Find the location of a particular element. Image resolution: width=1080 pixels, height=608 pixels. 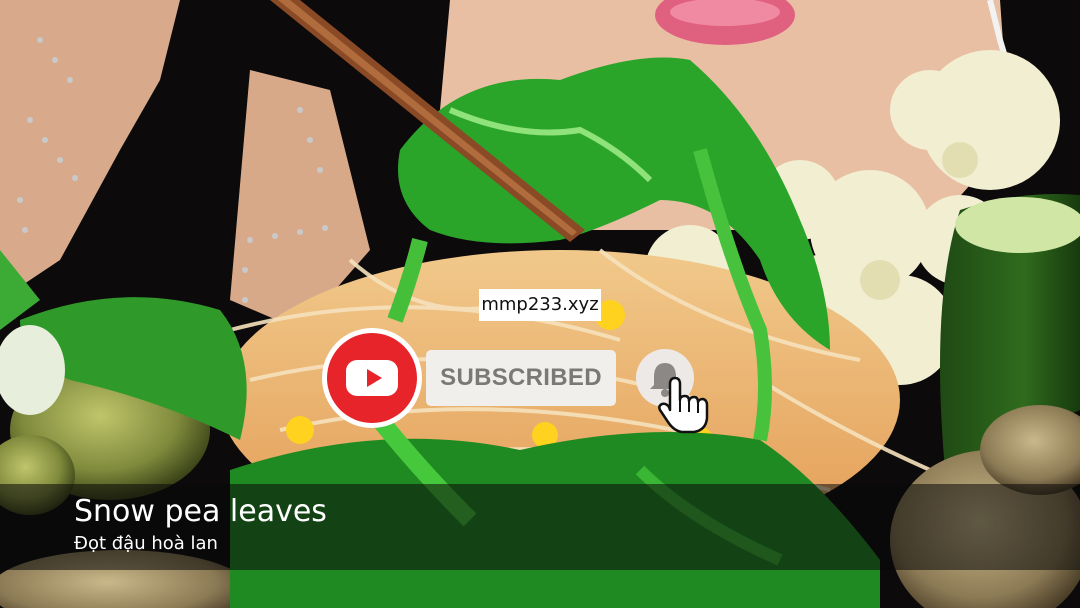

watermark-text: mmp233.xyz is located at coordinates (540, 305).